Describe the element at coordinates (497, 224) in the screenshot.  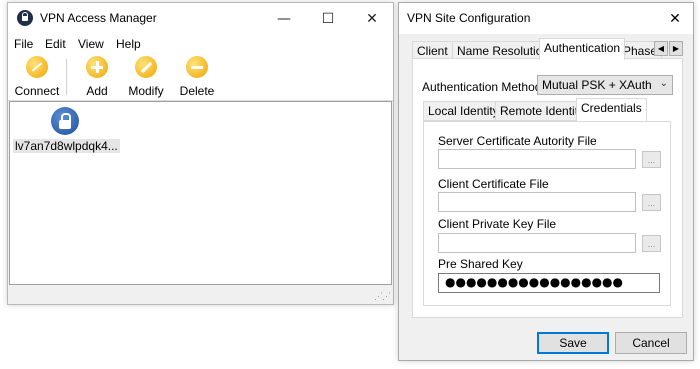
I see `client-key-label: Client Private Key File` at that location.